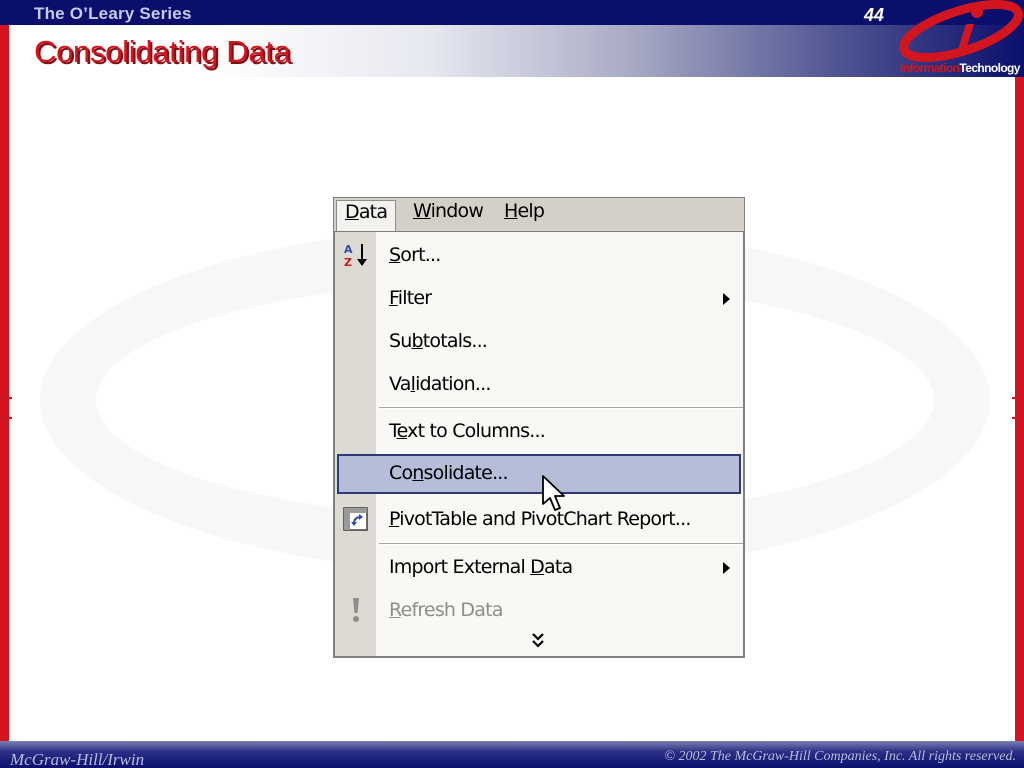  What do you see at coordinates (366, 215) in the screenshot?
I see `menu-data: Data` at bounding box center [366, 215].